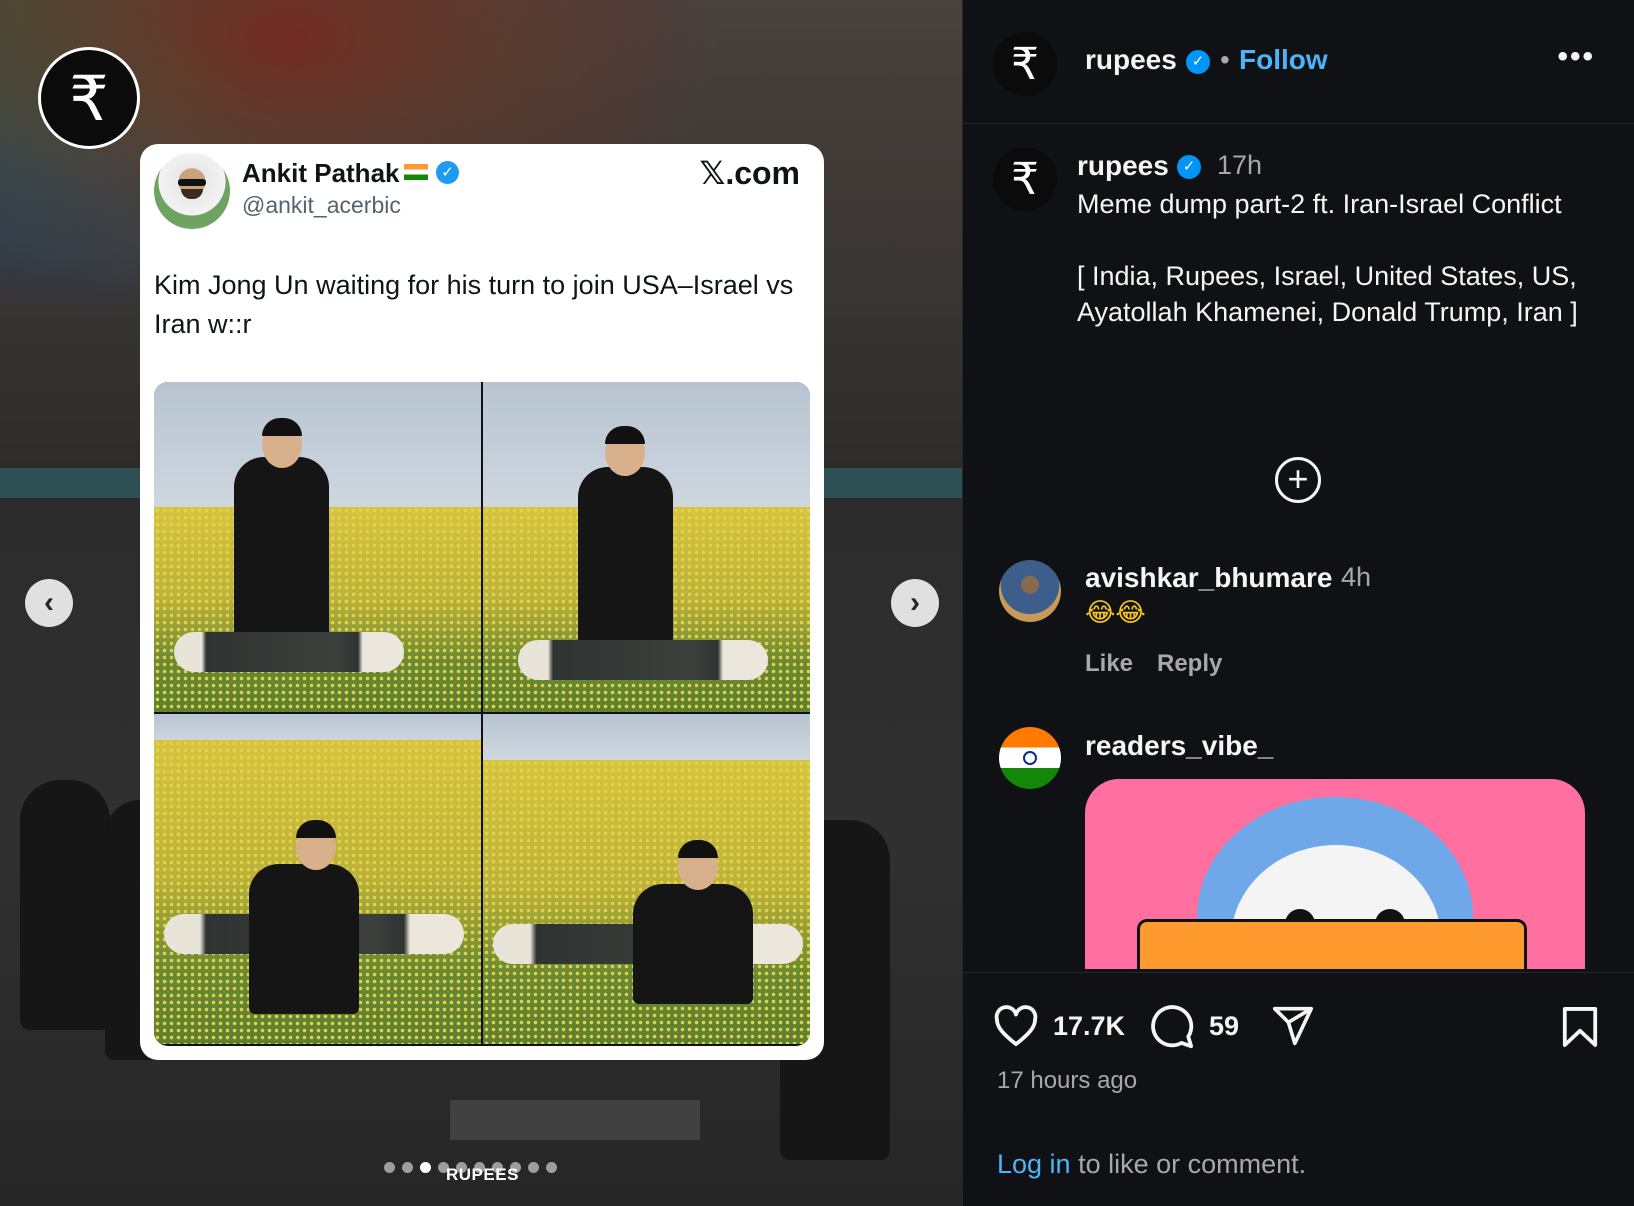  I want to click on login-prompt: Log in to like or comment., so click(1151, 1164).